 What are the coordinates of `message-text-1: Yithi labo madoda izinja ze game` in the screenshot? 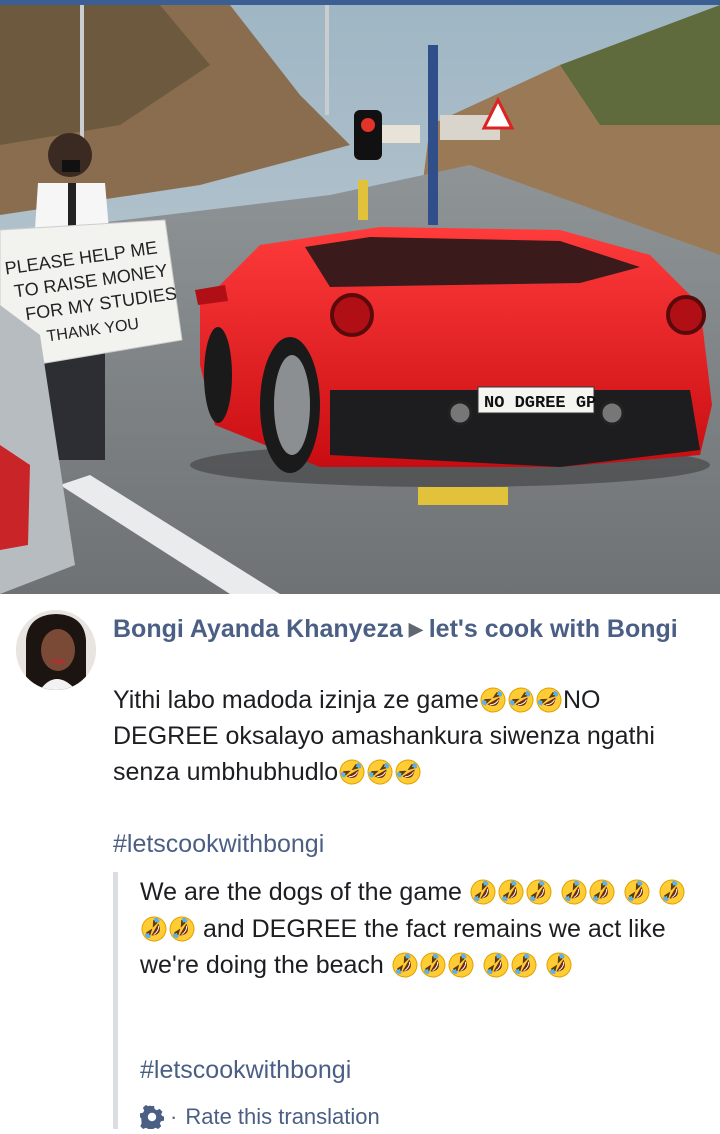 It's located at (296, 700).